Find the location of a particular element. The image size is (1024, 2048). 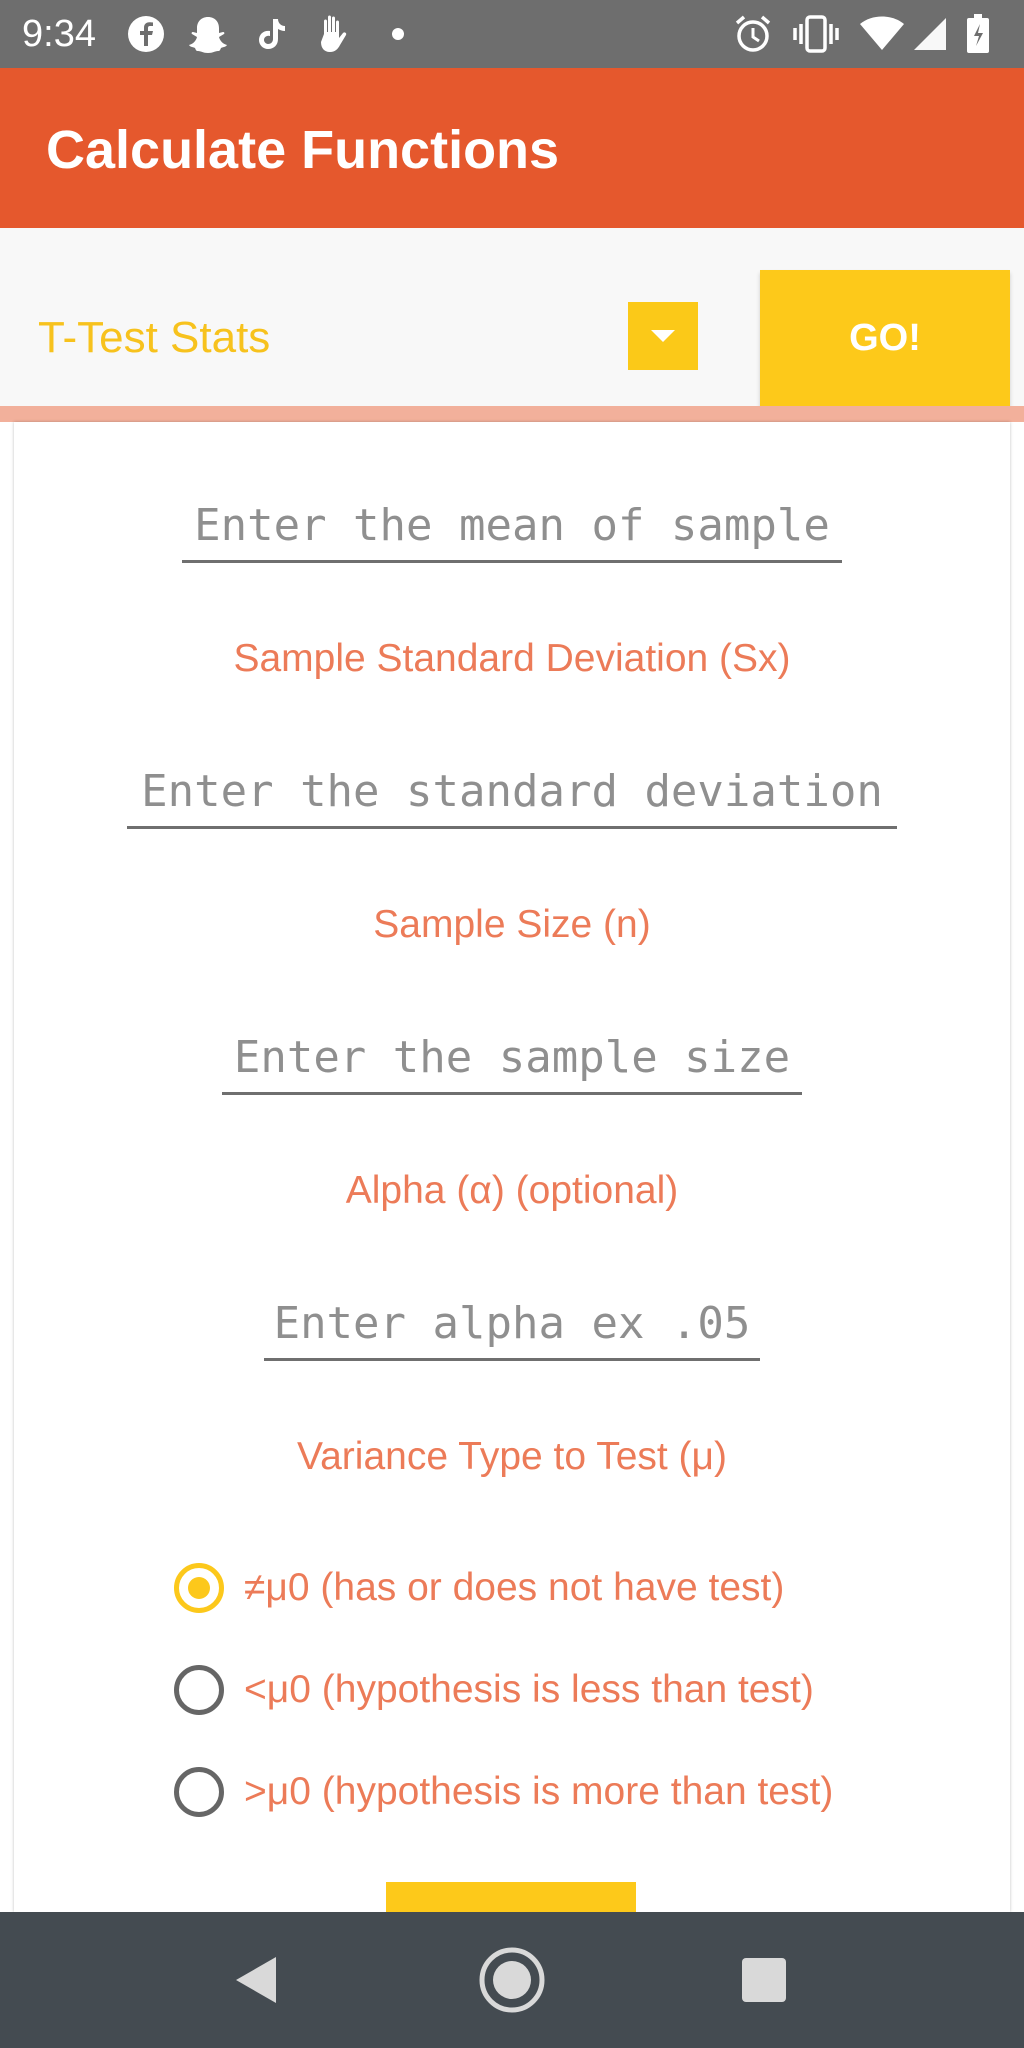

alpha-input is located at coordinates (512, 1324).